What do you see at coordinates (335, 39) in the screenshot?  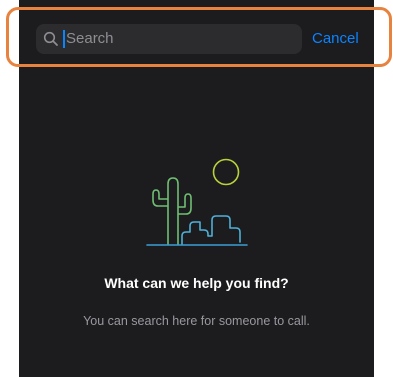 I see `cancel-button: Cancel` at bounding box center [335, 39].